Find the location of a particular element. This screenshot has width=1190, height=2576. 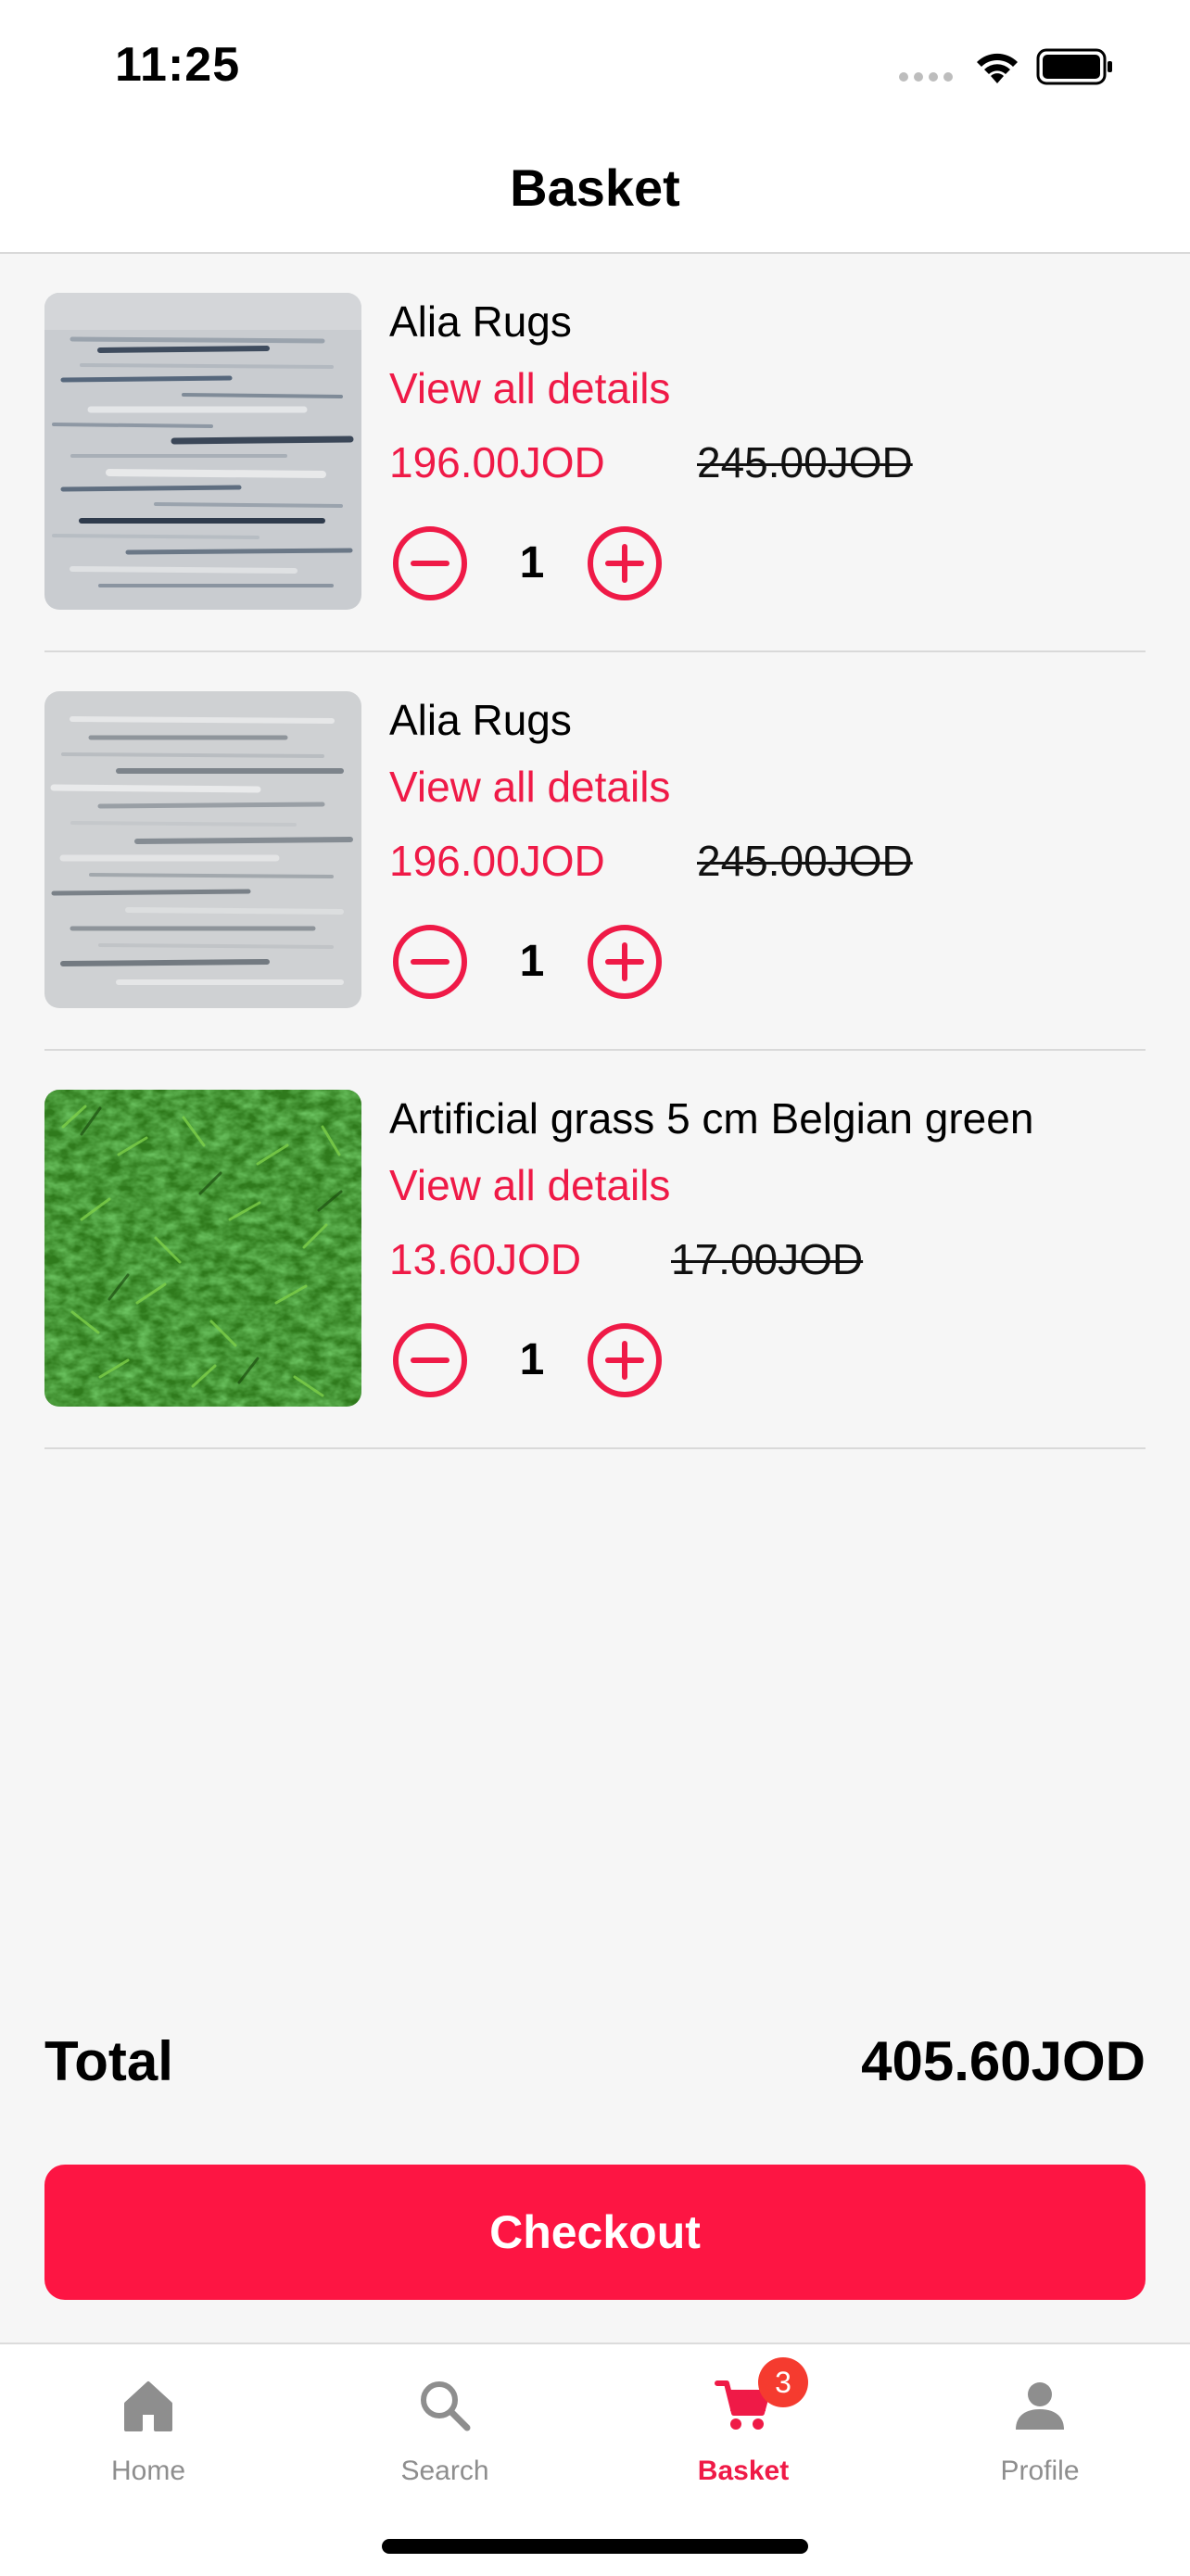

tab-search: Search is located at coordinates (445, 2432).